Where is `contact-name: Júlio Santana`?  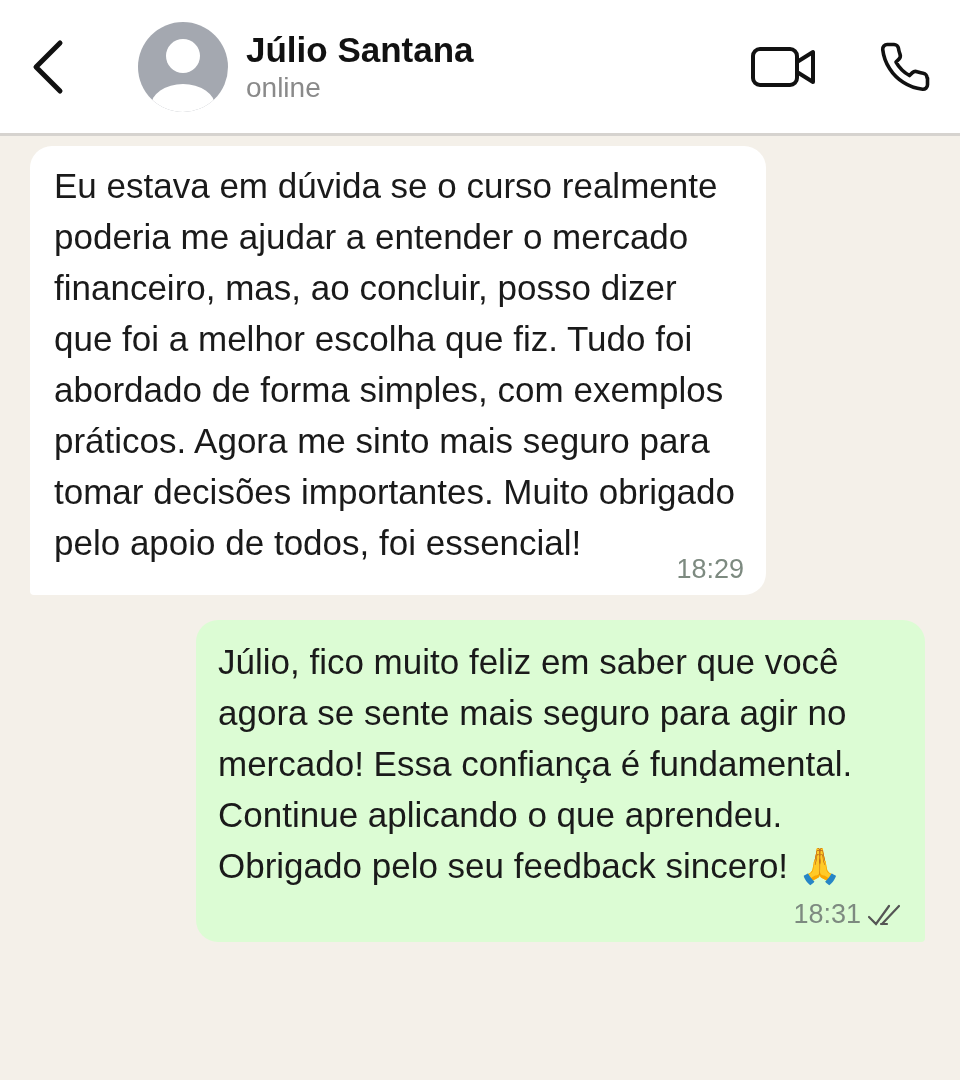
contact-name: Júlio Santana is located at coordinates (360, 49).